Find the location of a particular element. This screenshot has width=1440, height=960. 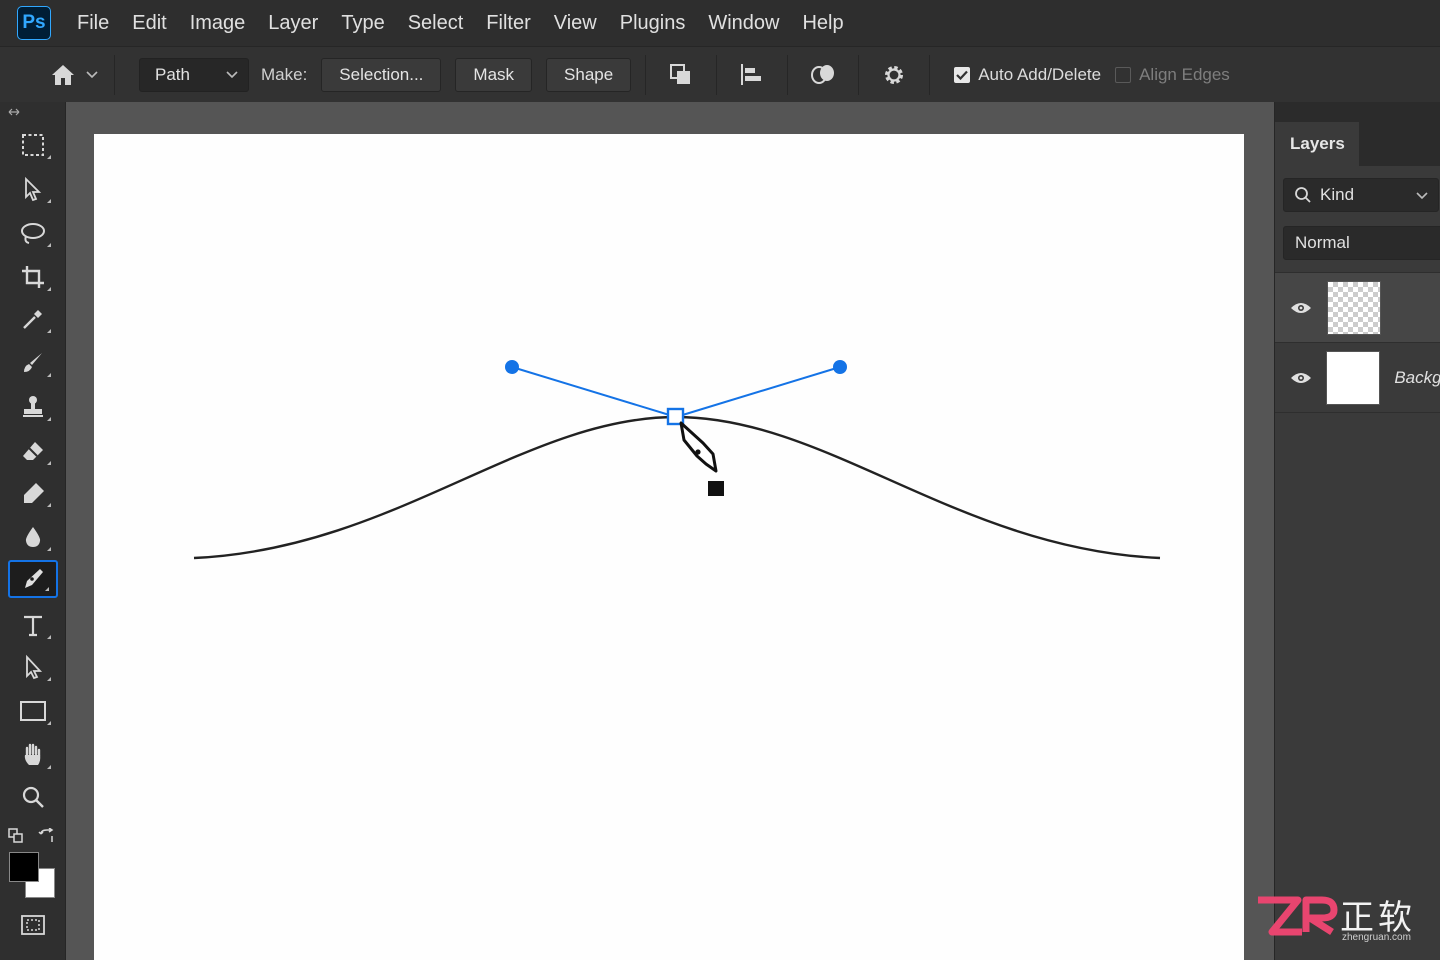

blend-mode-dropdown: Normal is located at coordinates (1361, 243).